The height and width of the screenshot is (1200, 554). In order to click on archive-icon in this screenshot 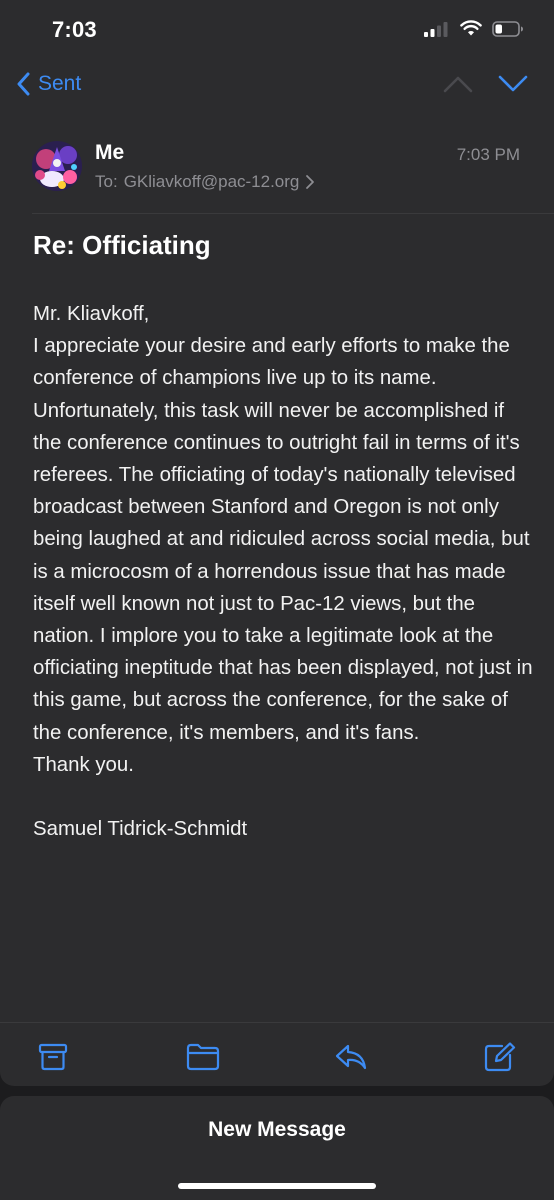, I will do `click(53, 1057)`.